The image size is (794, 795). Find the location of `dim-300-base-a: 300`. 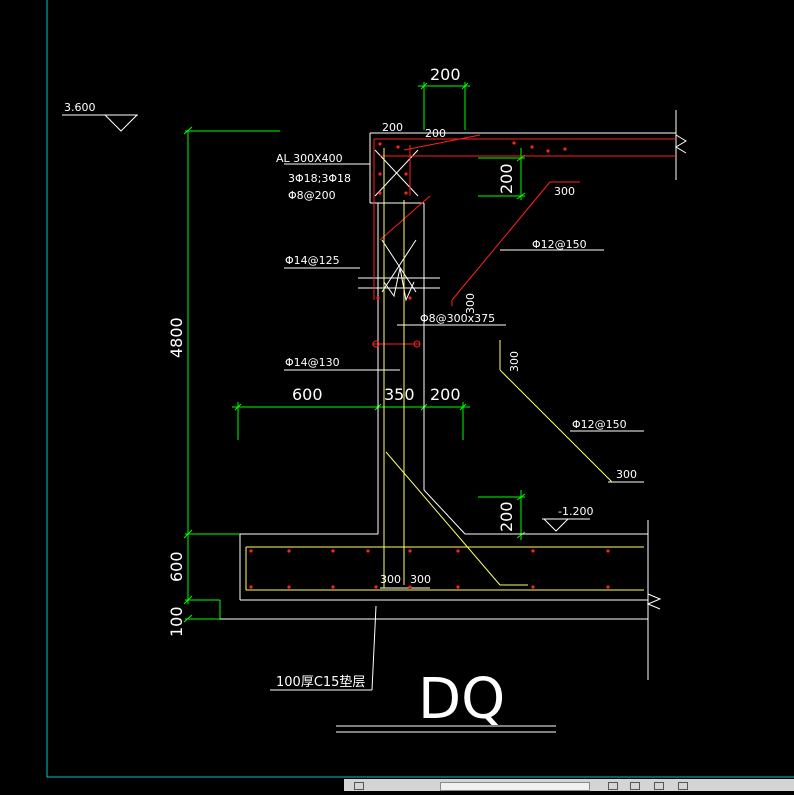

dim-300-base-a: 300 is located at coordinates (390, 579).